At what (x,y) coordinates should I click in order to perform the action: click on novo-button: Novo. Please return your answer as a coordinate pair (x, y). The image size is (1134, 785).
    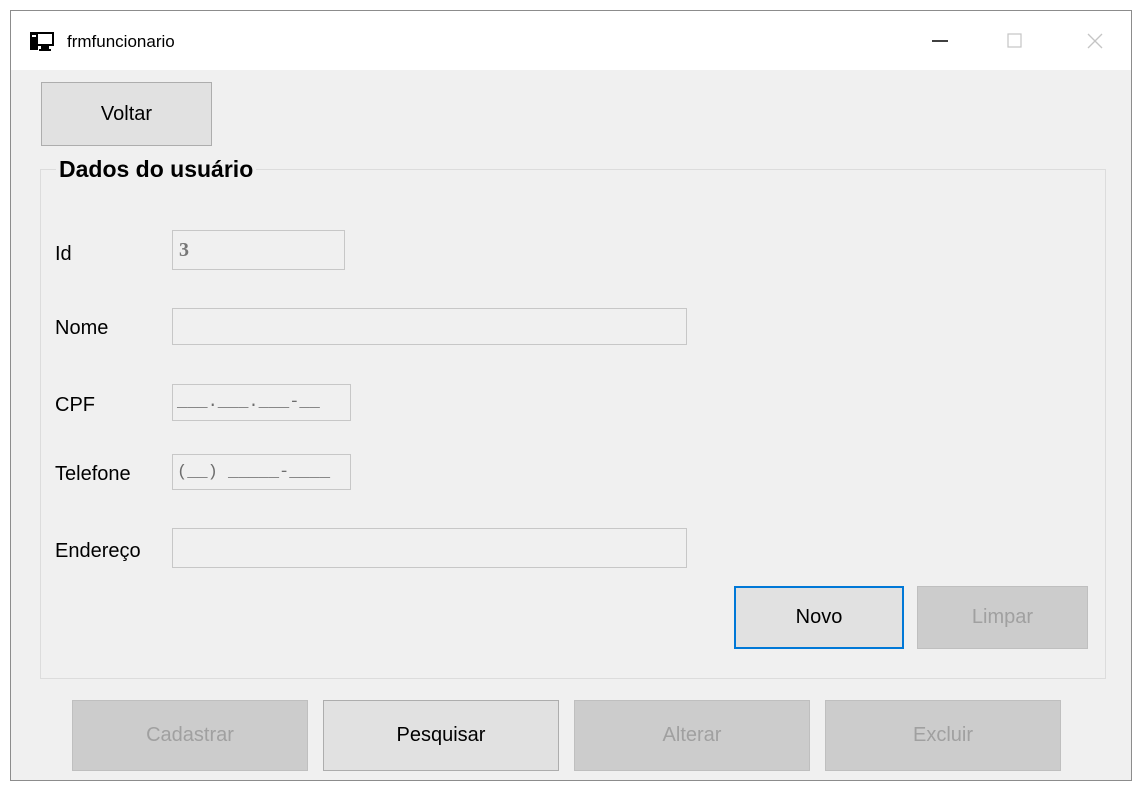
    Looking at the image, I should click on (819, 617).